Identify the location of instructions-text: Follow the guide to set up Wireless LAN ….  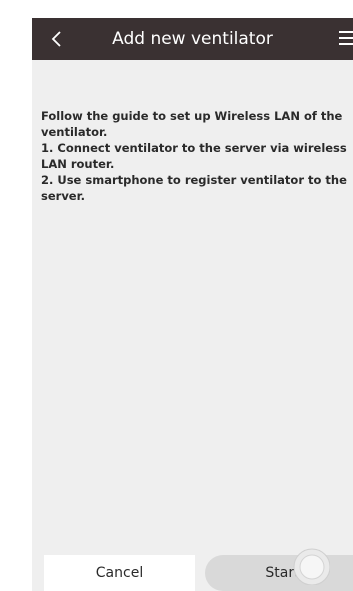
(194, 156).